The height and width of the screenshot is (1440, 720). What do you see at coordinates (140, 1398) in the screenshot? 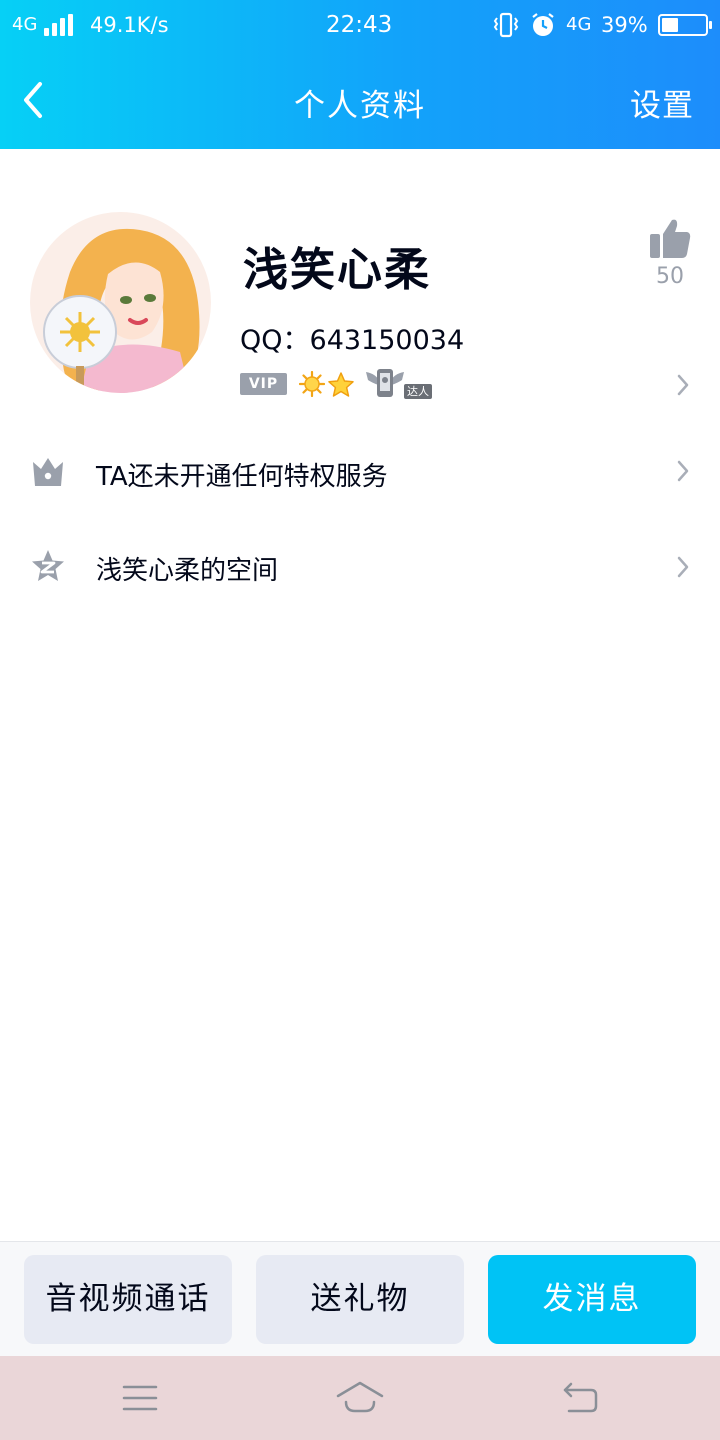
I see `menu-icon` at bounding box center [140, 1398].